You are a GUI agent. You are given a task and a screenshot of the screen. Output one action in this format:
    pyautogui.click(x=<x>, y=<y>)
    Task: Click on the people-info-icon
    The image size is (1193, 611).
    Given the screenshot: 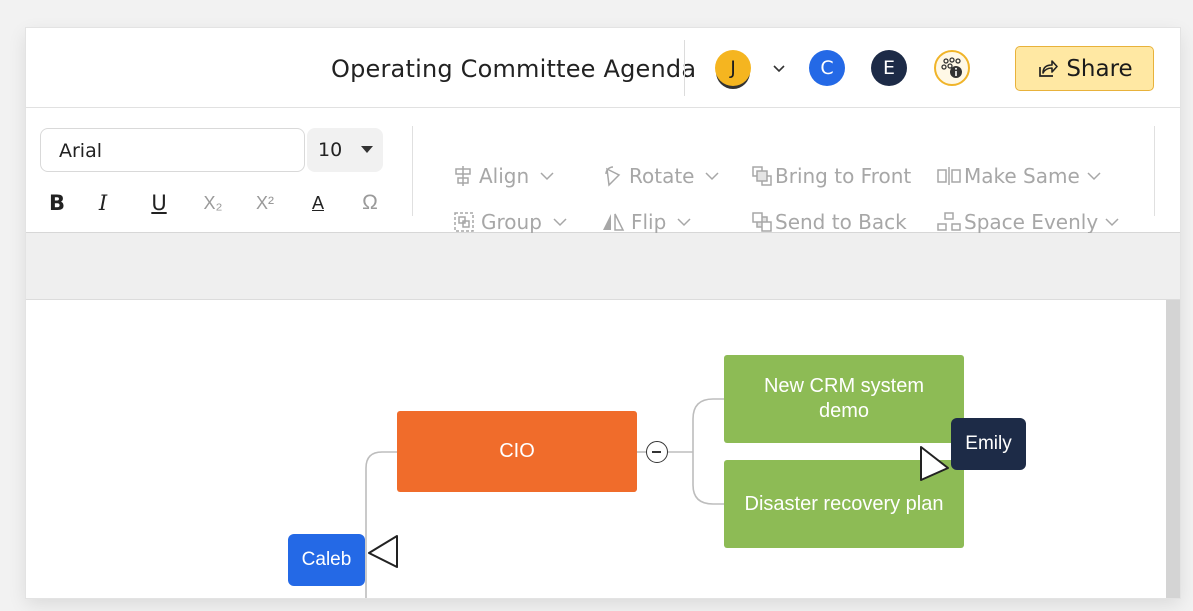 What is the action you would take?
    pyautogui.click(x=951, y=67)
    